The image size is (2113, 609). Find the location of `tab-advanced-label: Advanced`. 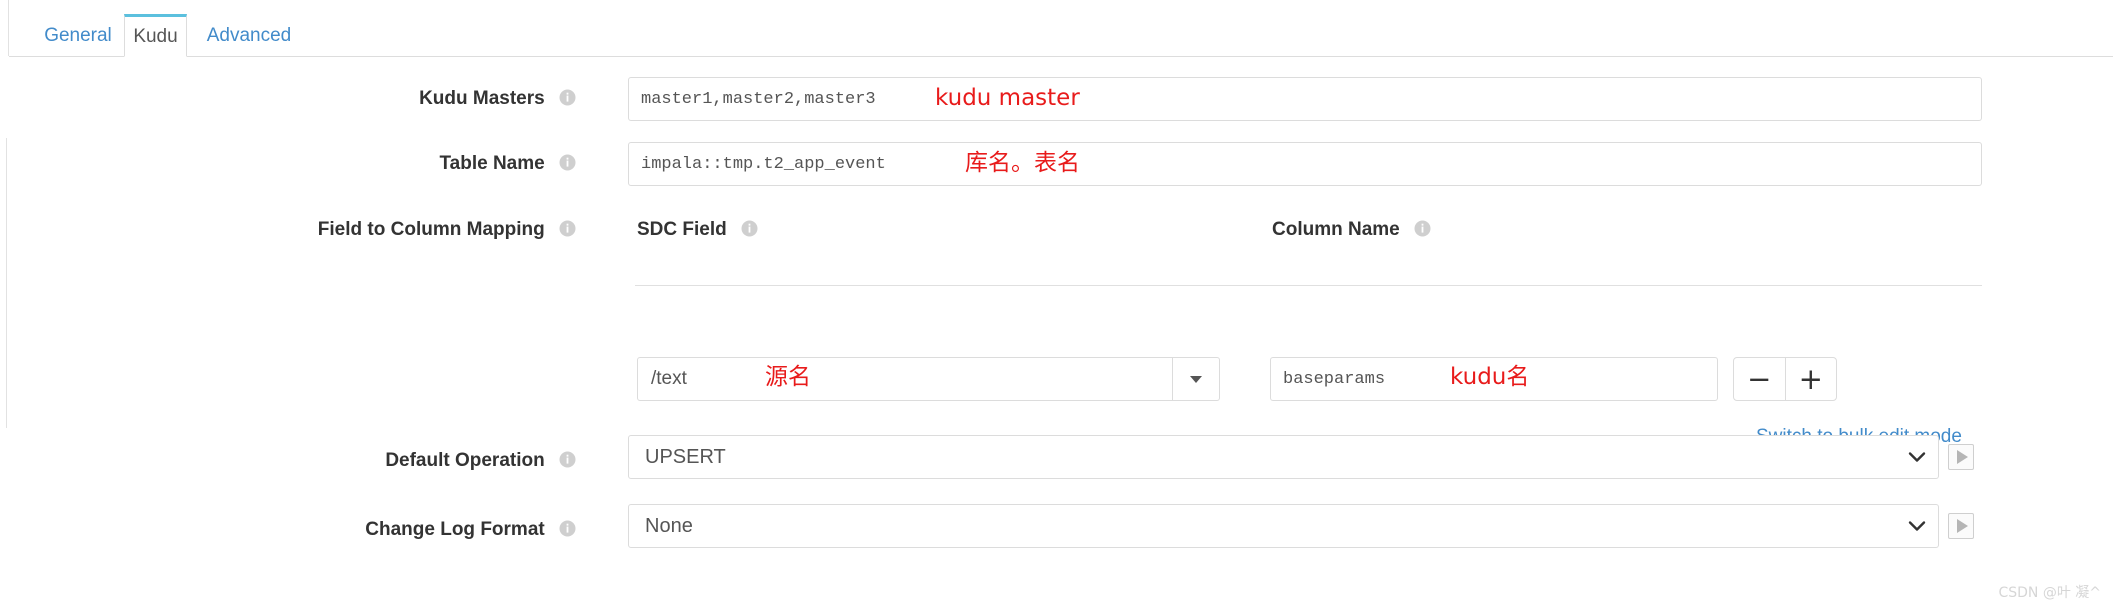

tab-advanced-label: Advanced is located at coordinates (249, 35).